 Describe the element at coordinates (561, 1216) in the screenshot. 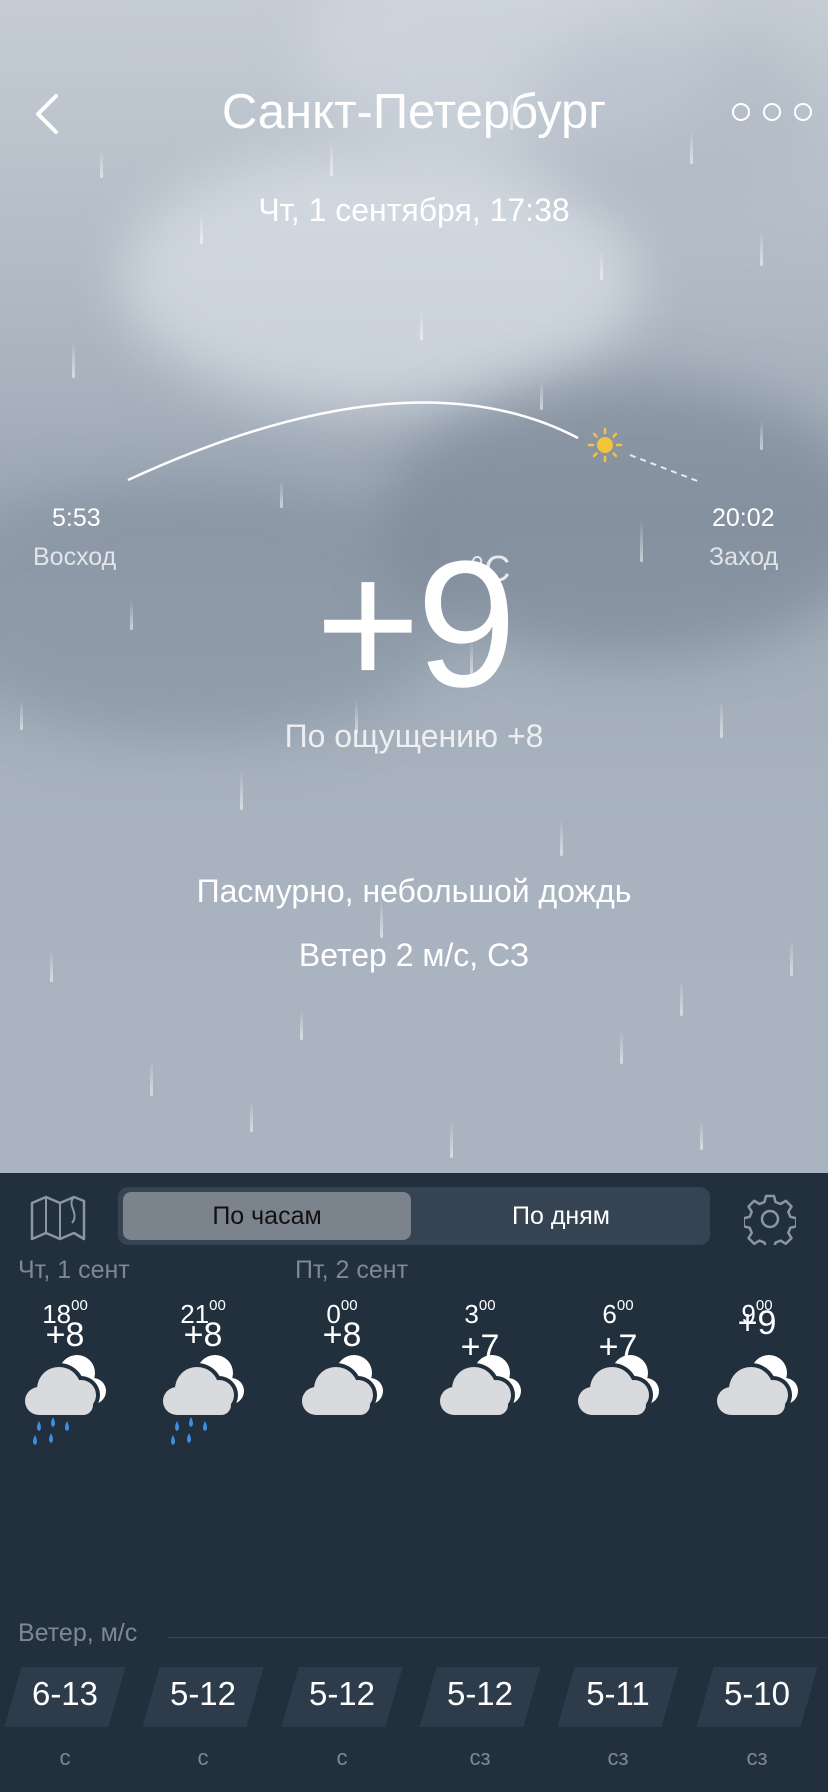

I see `tab-daily: По дням` at that location.